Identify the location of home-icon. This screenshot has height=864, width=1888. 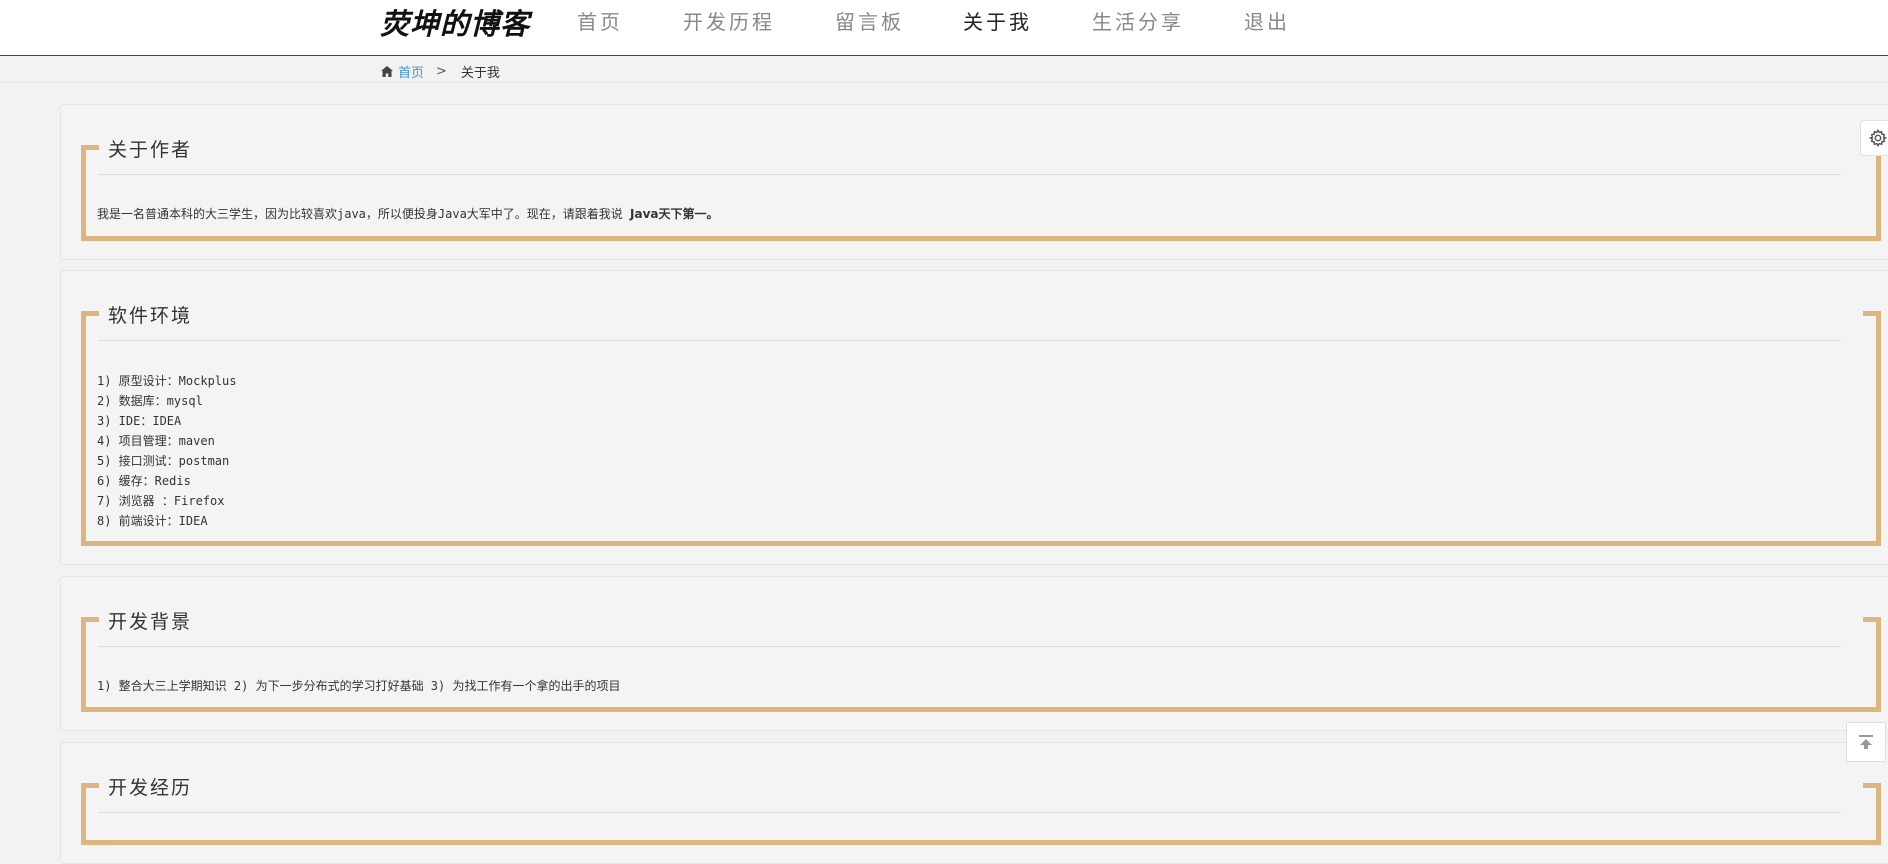
(387, 71).